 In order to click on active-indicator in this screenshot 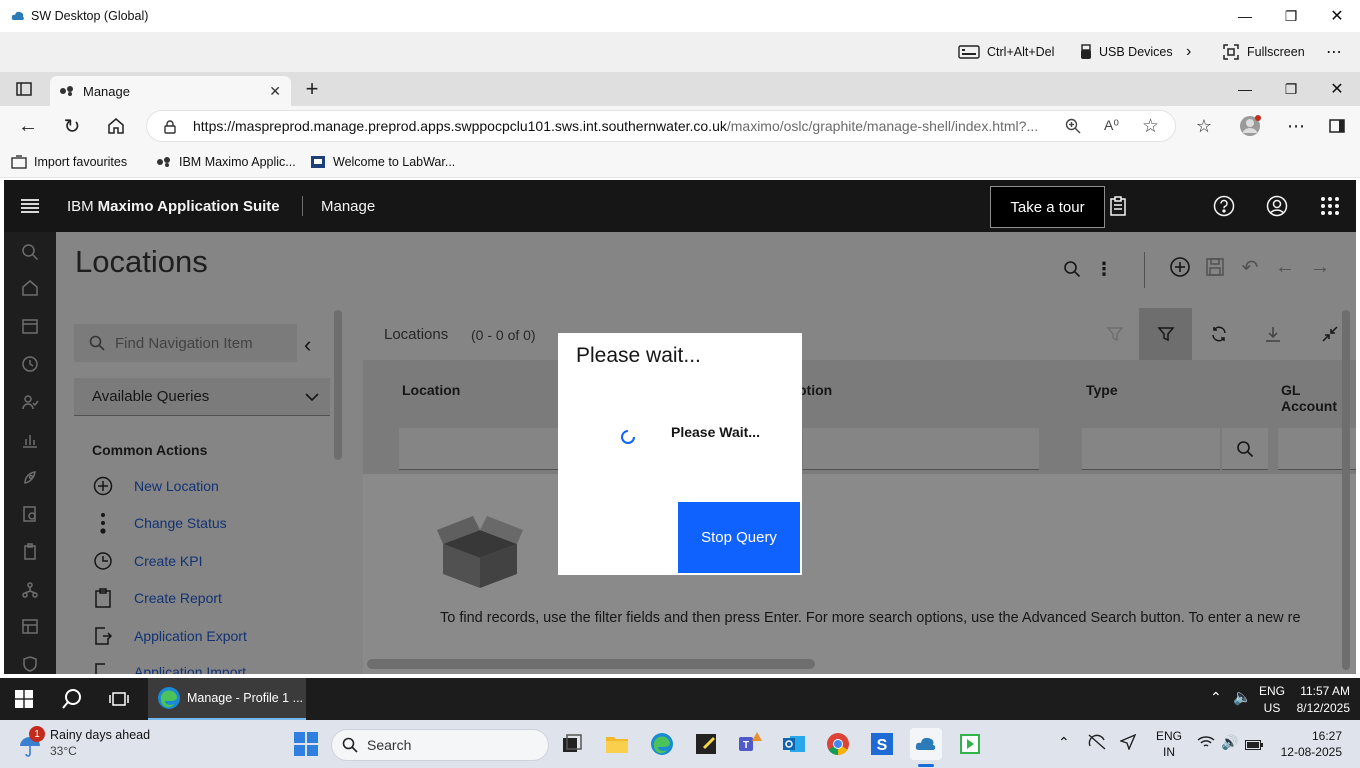, I will do `click(926, 765)`.